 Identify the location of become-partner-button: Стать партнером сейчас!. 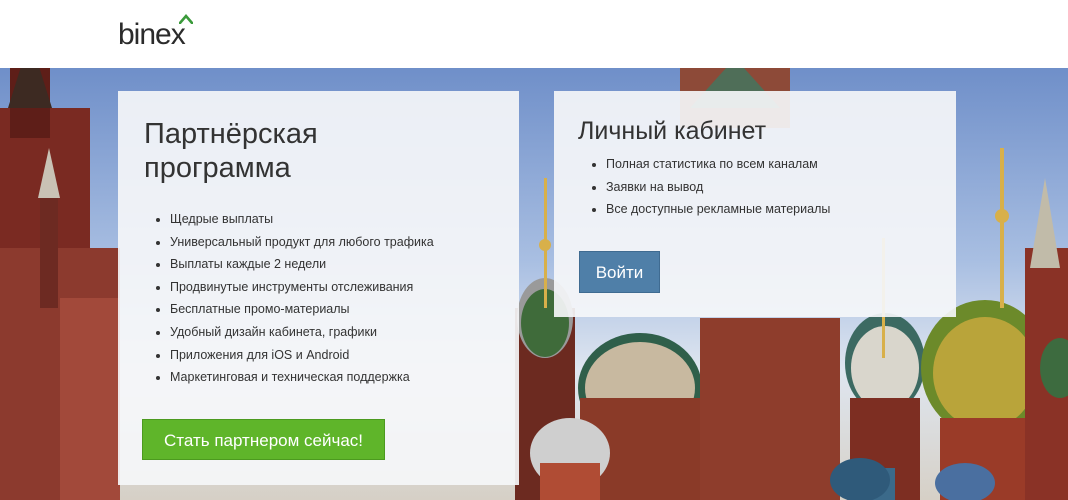
(263, 439).